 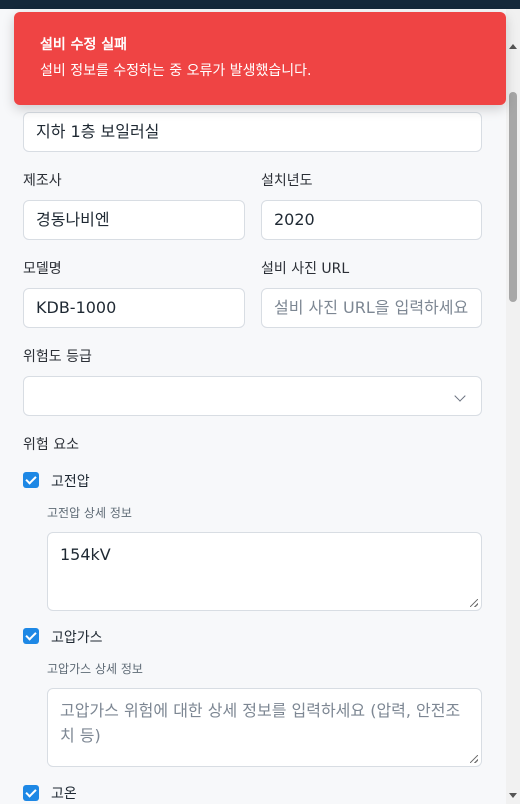 What do you see at coordinates (84, 45) in the screenshot?
I see `toast-title: 설비 수정 실패` at bounding box center [84, 45].